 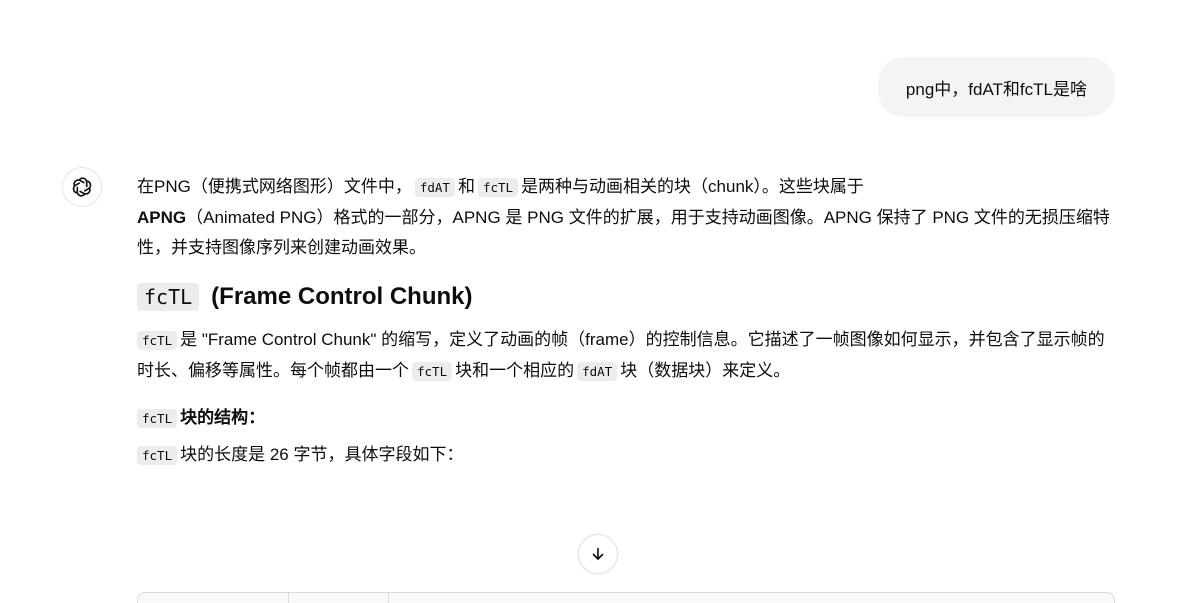 I want to click on scroll-to-bottom-button, so click(x=598, y=554).